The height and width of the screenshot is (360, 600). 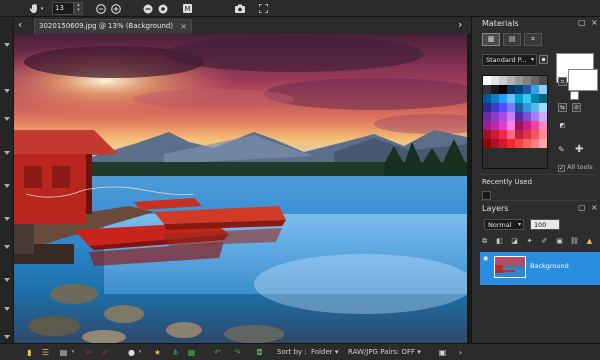 What do you see at coordinates (504, 224) in the screenshot?
I see `blend-mode-dropdown: Normal ▾` at bounding box center [504, 224].